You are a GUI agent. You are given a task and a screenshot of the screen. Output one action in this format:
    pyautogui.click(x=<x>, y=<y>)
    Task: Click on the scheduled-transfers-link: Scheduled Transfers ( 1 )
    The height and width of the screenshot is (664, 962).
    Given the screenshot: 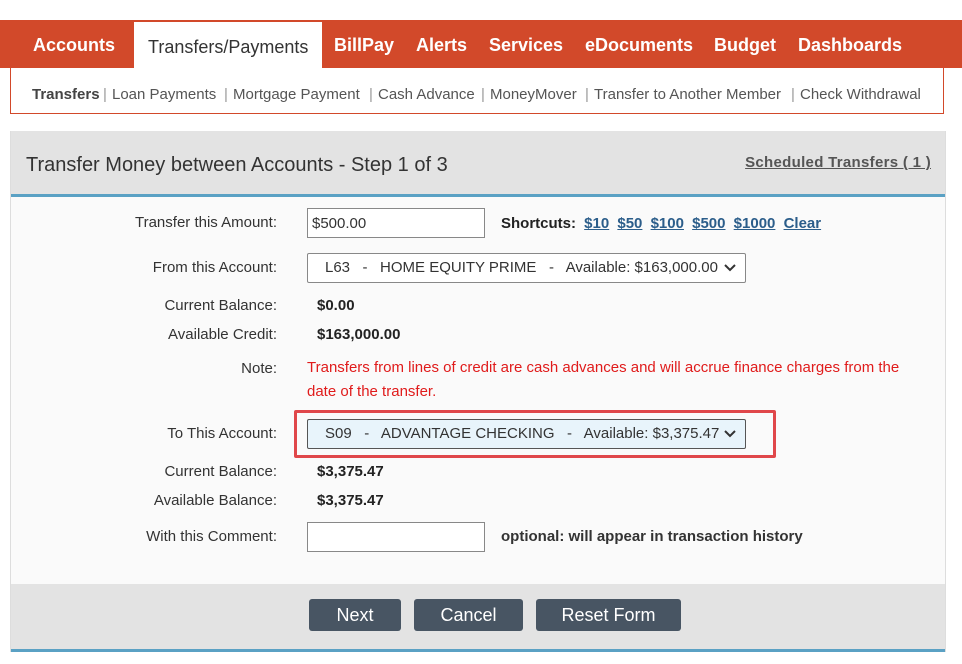 What is the action you would take?
    pyautogui.click(x=838, y=162)
    